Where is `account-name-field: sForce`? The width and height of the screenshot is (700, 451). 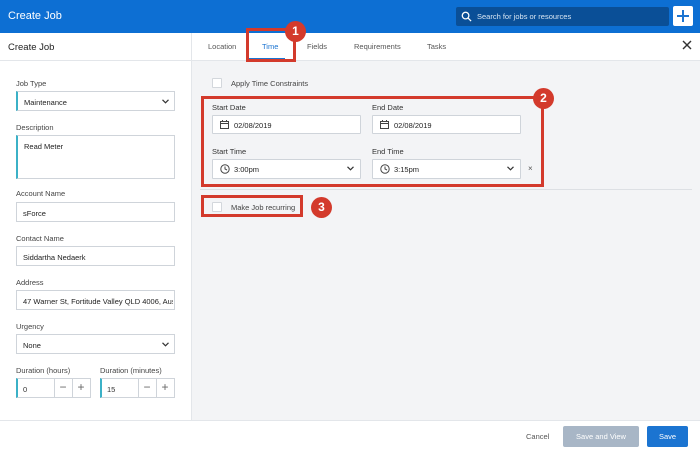
account-name-field: sForce is located at coordinates (95, 212).